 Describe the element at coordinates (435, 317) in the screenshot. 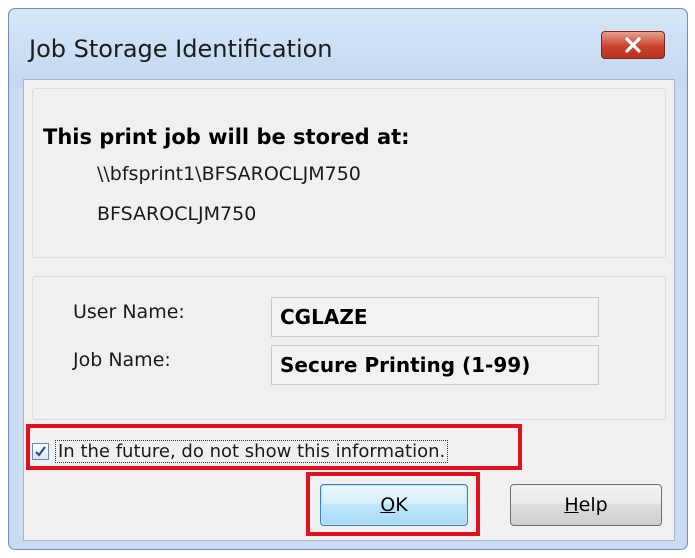

I see `user-name-field: CGLAZE` at that location.